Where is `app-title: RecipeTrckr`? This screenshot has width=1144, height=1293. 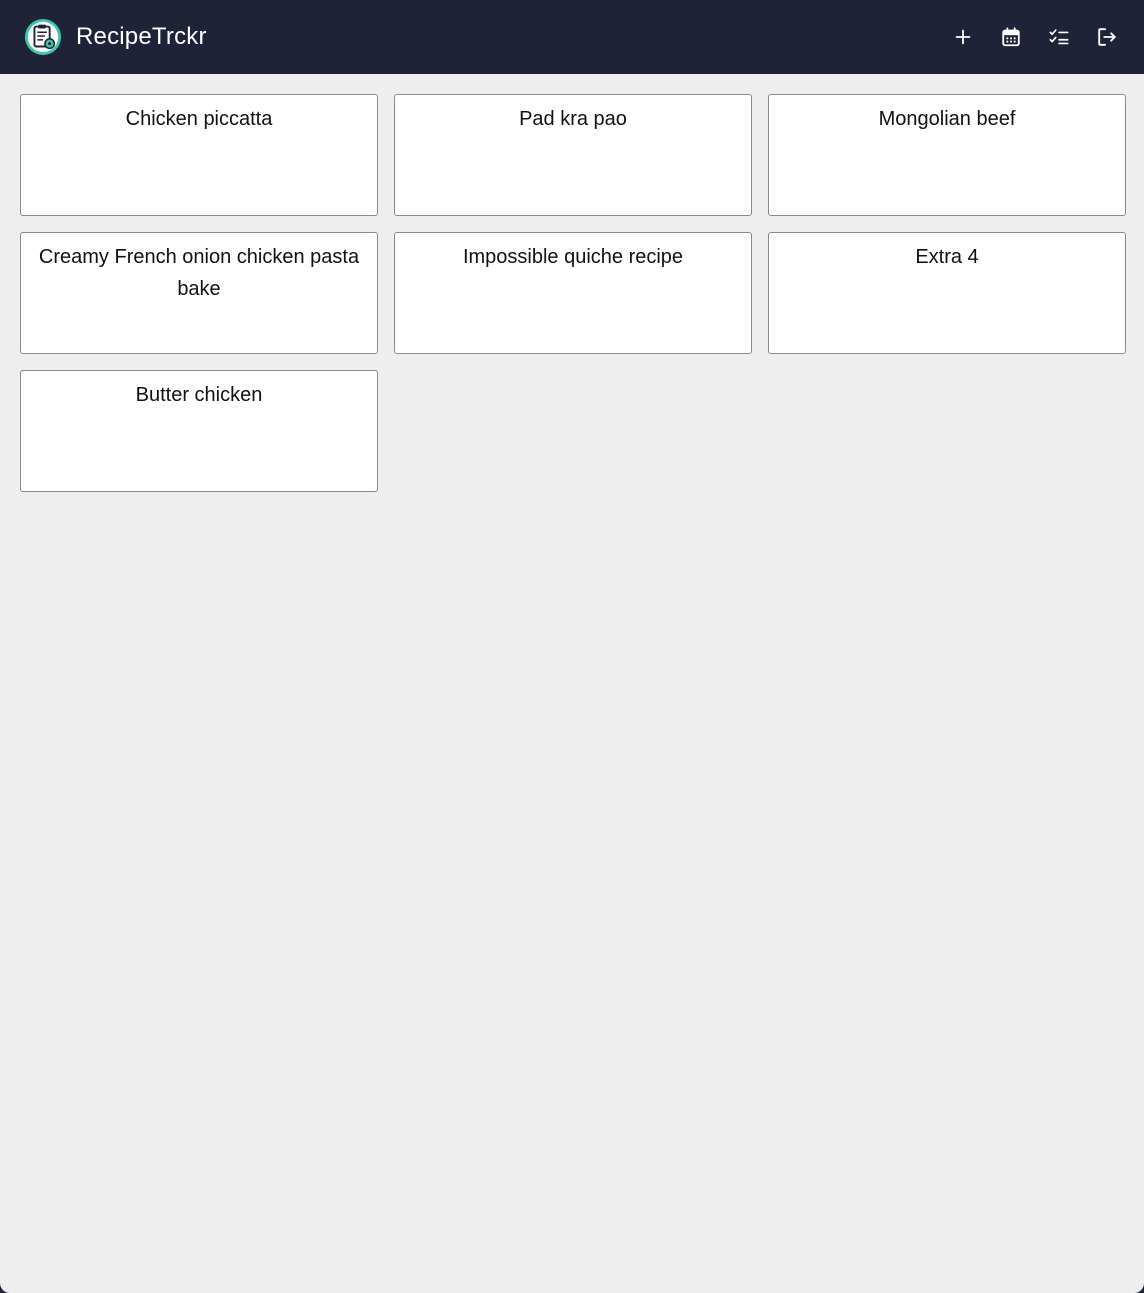 app-title: RecipeTrckr is located at coordinates (141, 36).